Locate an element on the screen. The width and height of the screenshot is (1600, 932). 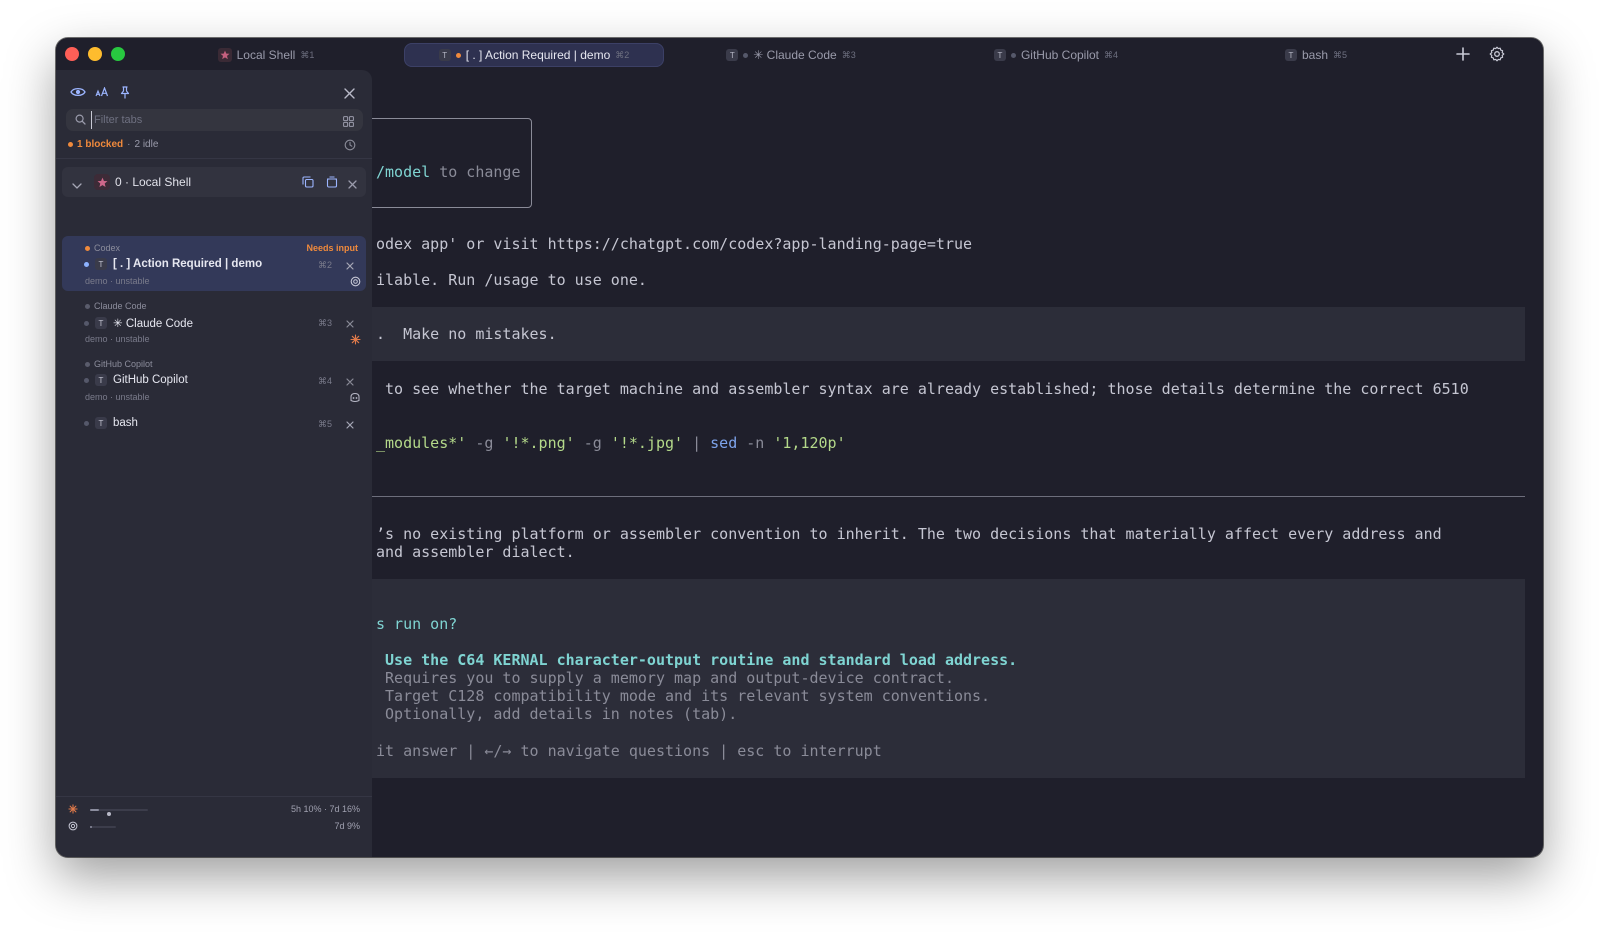
sidebar-item-bash: T bash ⌘5 is located at coordinates (214, 423).